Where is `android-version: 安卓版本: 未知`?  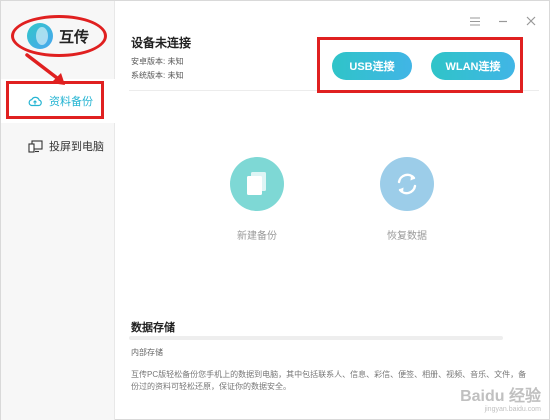
android-version: 安卓版本: 未知 is located at coordinates (157, 61).